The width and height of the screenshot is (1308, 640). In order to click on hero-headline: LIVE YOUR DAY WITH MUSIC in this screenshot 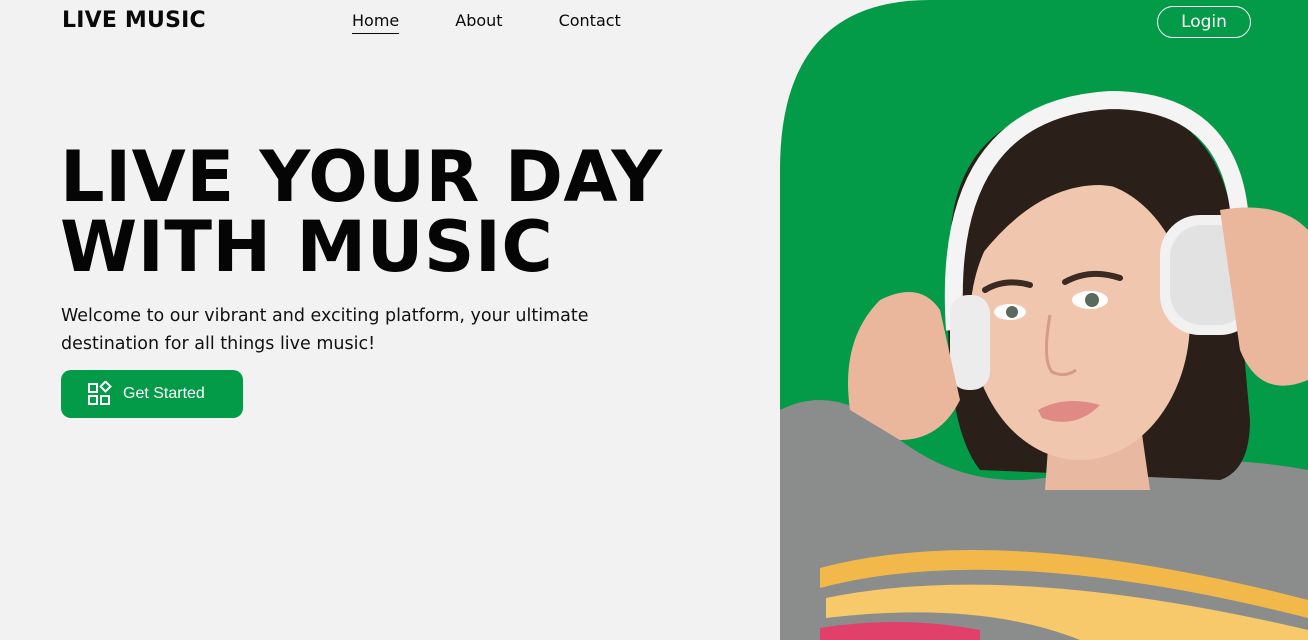, I will do `click(410, 212)`.